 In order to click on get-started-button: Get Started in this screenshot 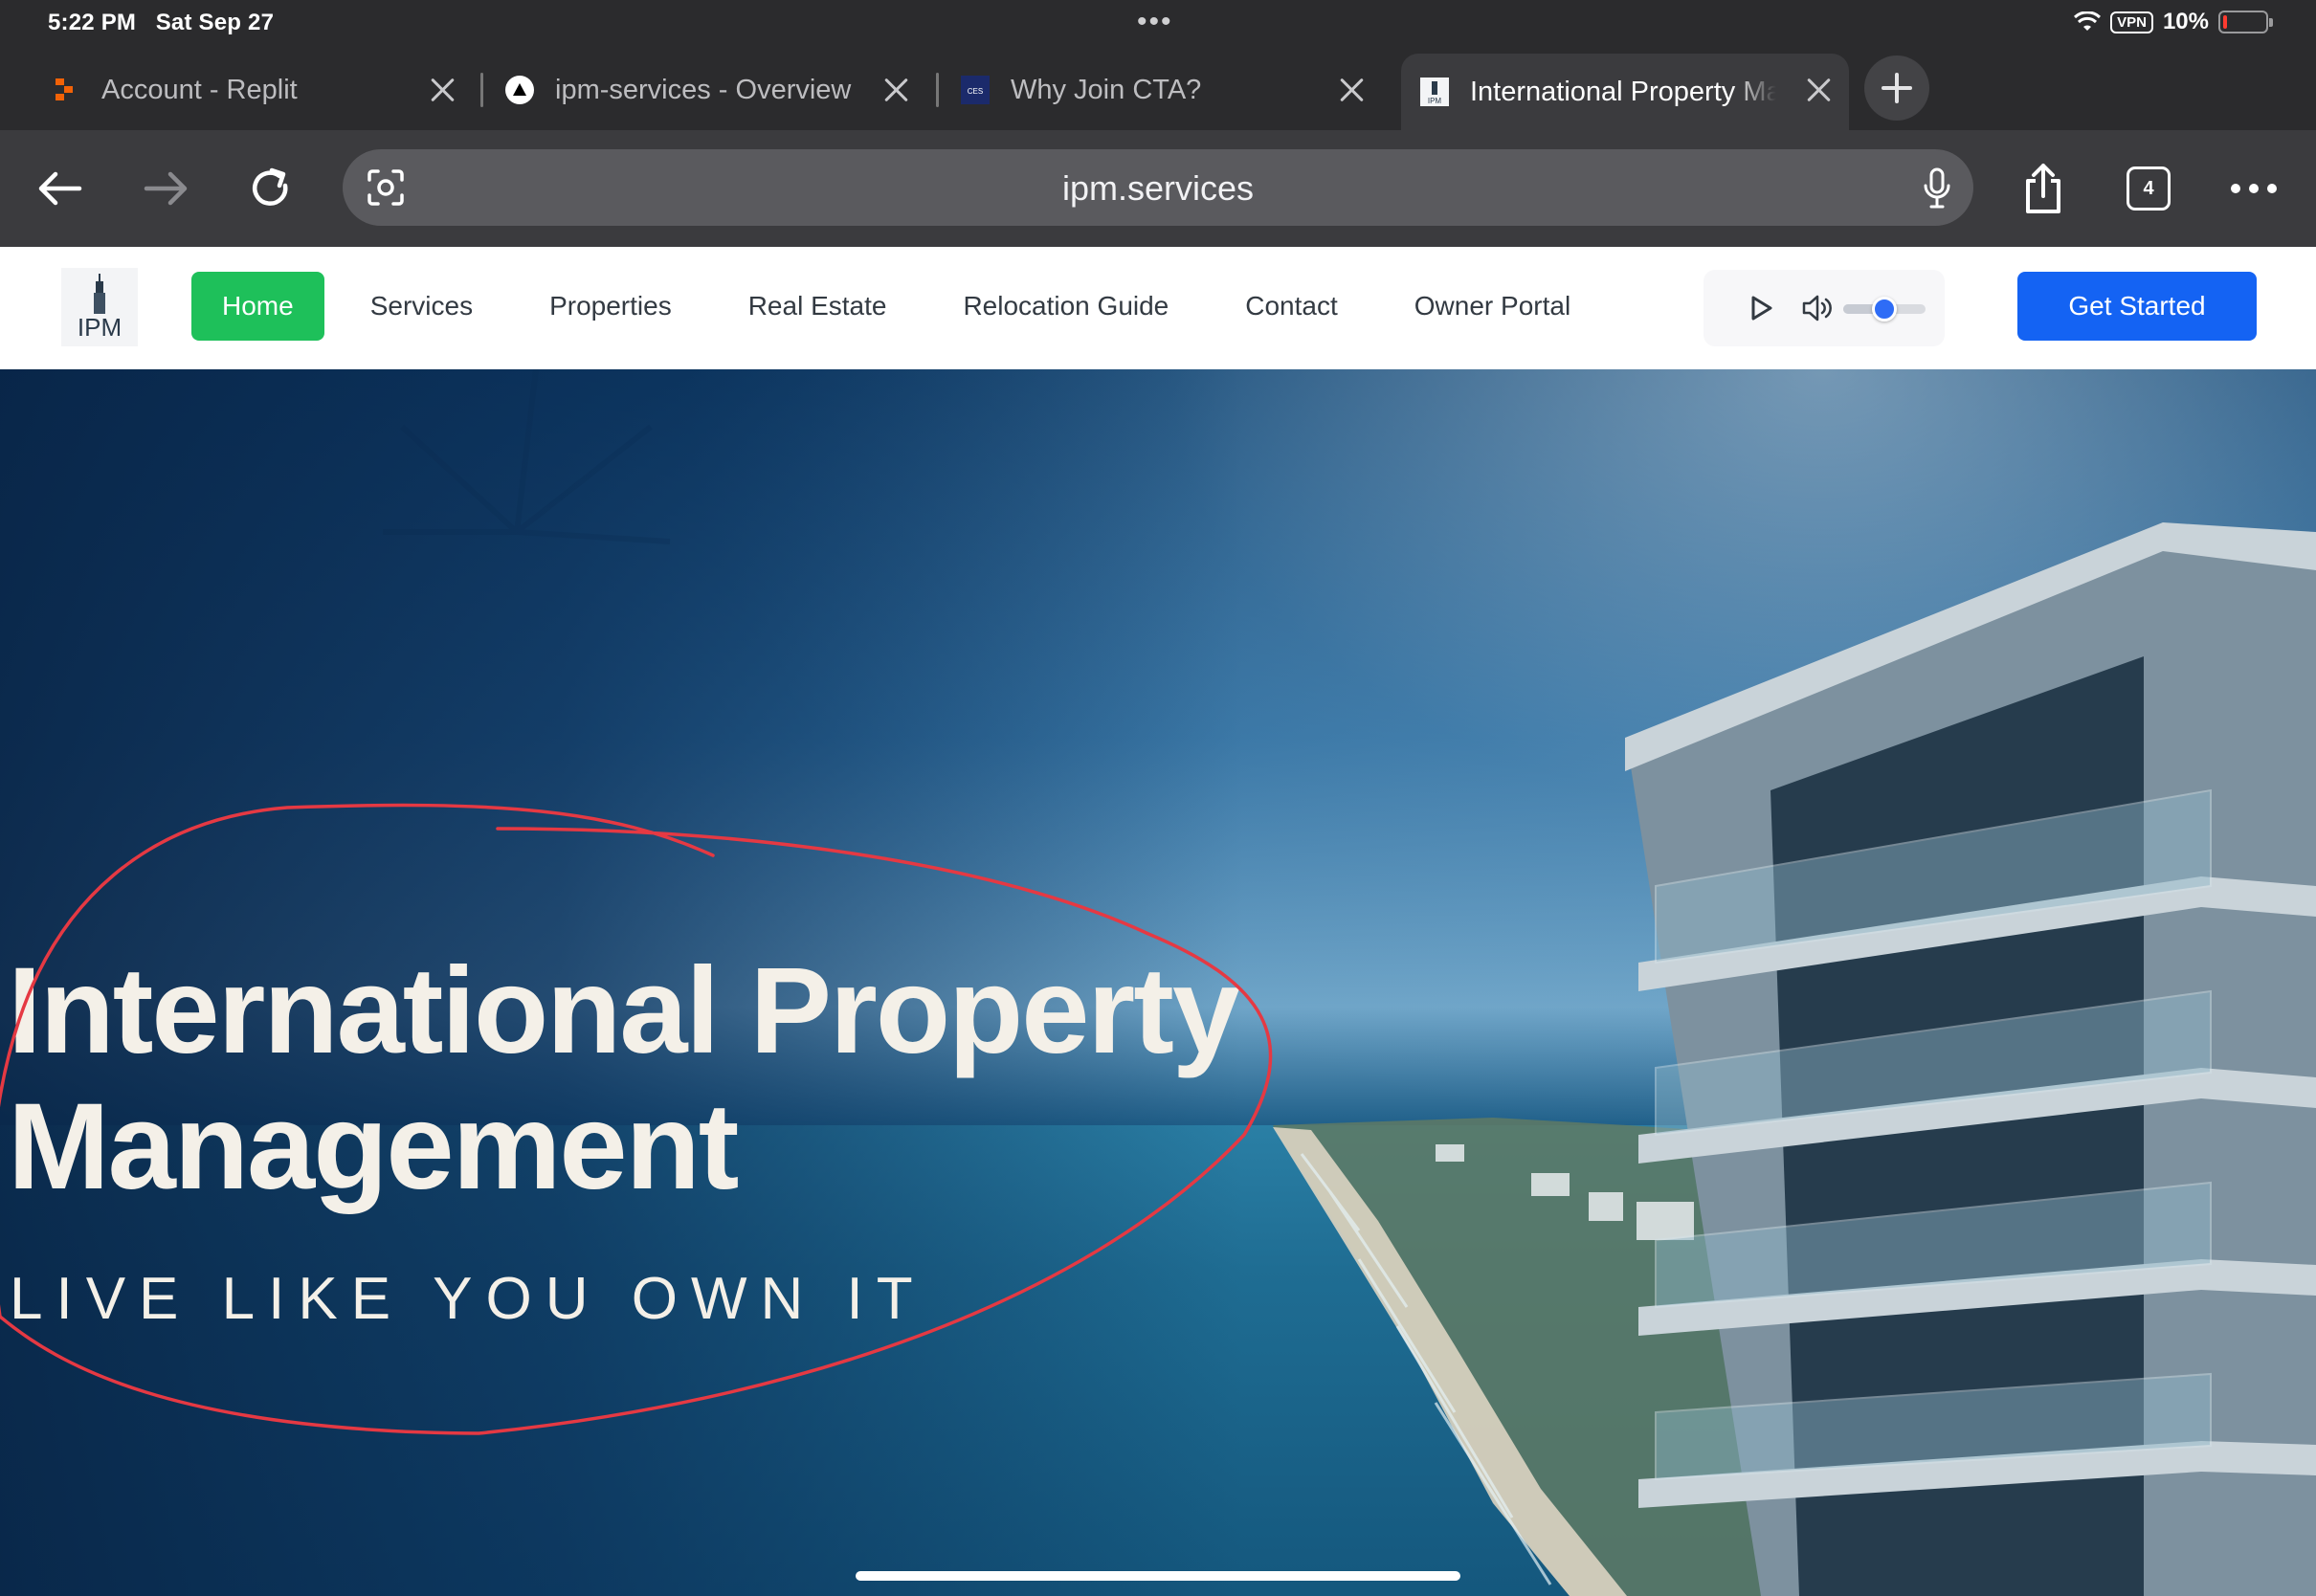, I will do `click(2137, 307)`.